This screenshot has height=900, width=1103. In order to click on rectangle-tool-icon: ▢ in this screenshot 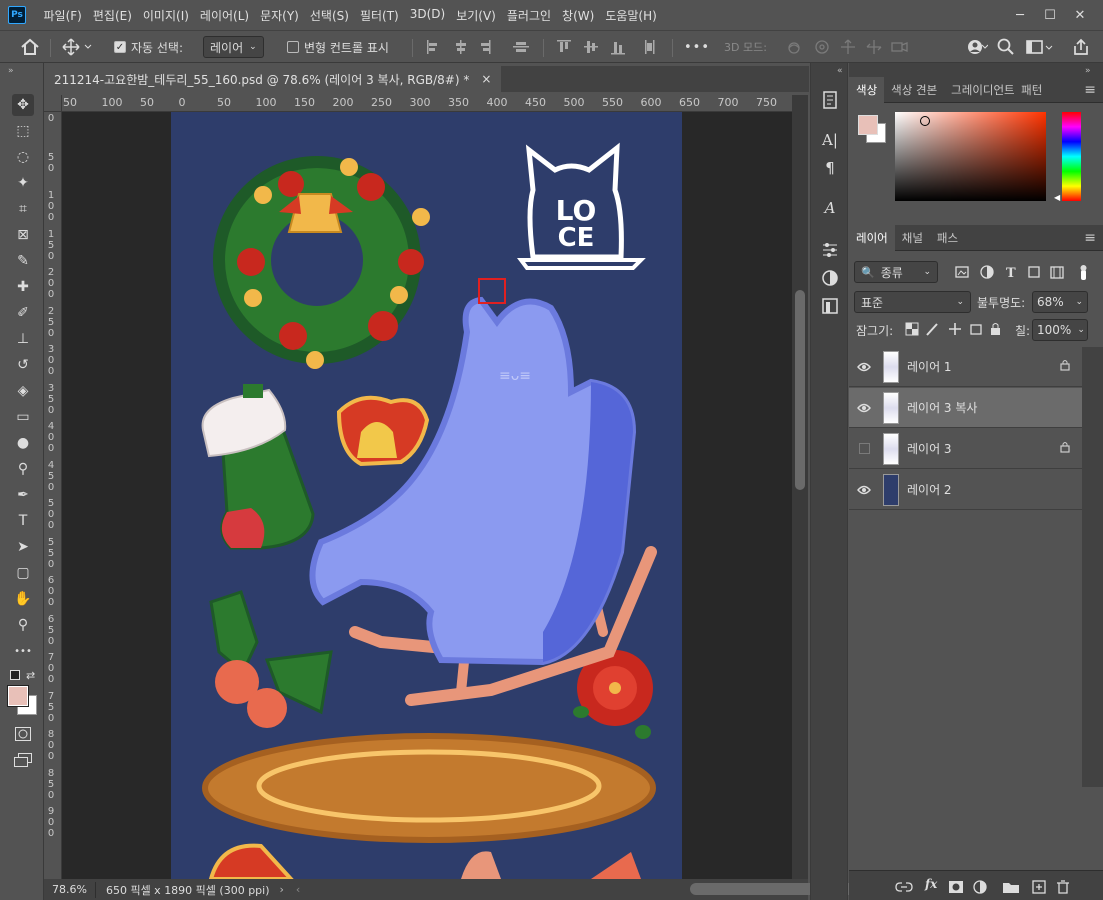, I will do `click(23, 573)`.